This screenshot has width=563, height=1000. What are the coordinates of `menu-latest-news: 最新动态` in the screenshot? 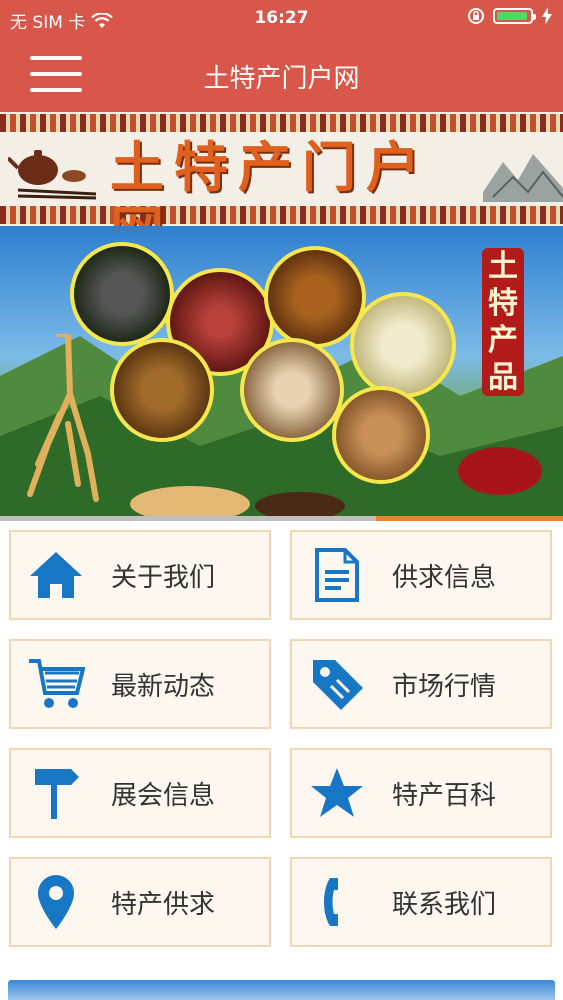 It's located at (140, 684).